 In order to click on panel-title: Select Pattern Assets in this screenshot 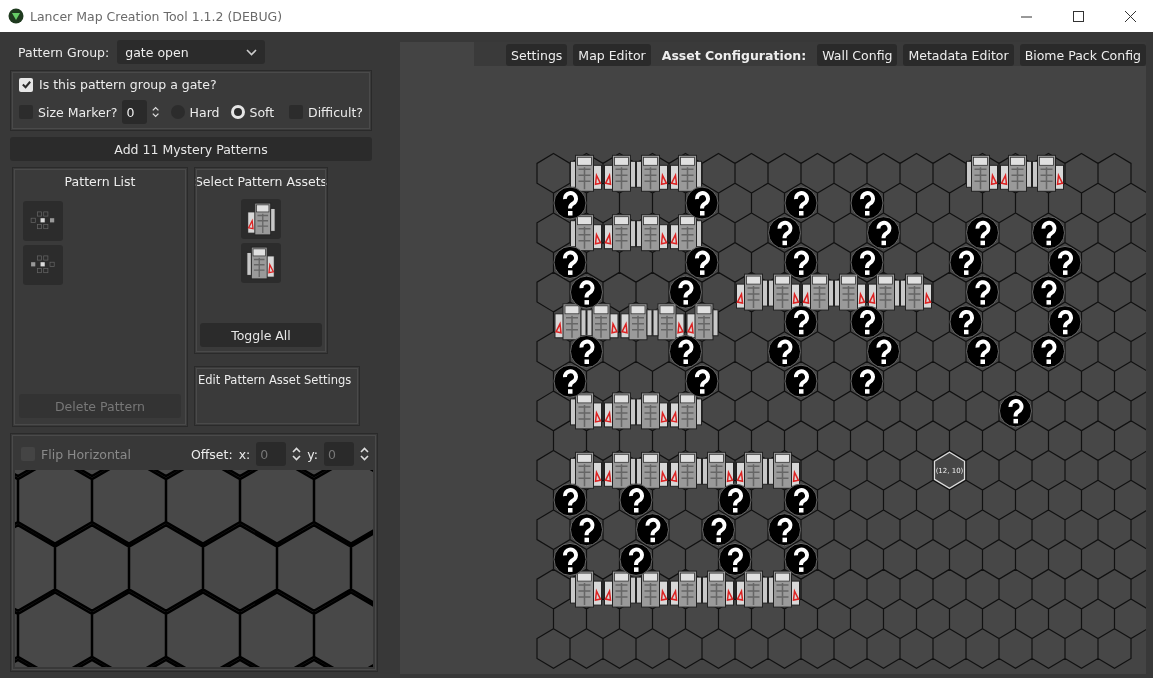, I will do `click(261, 181)`.